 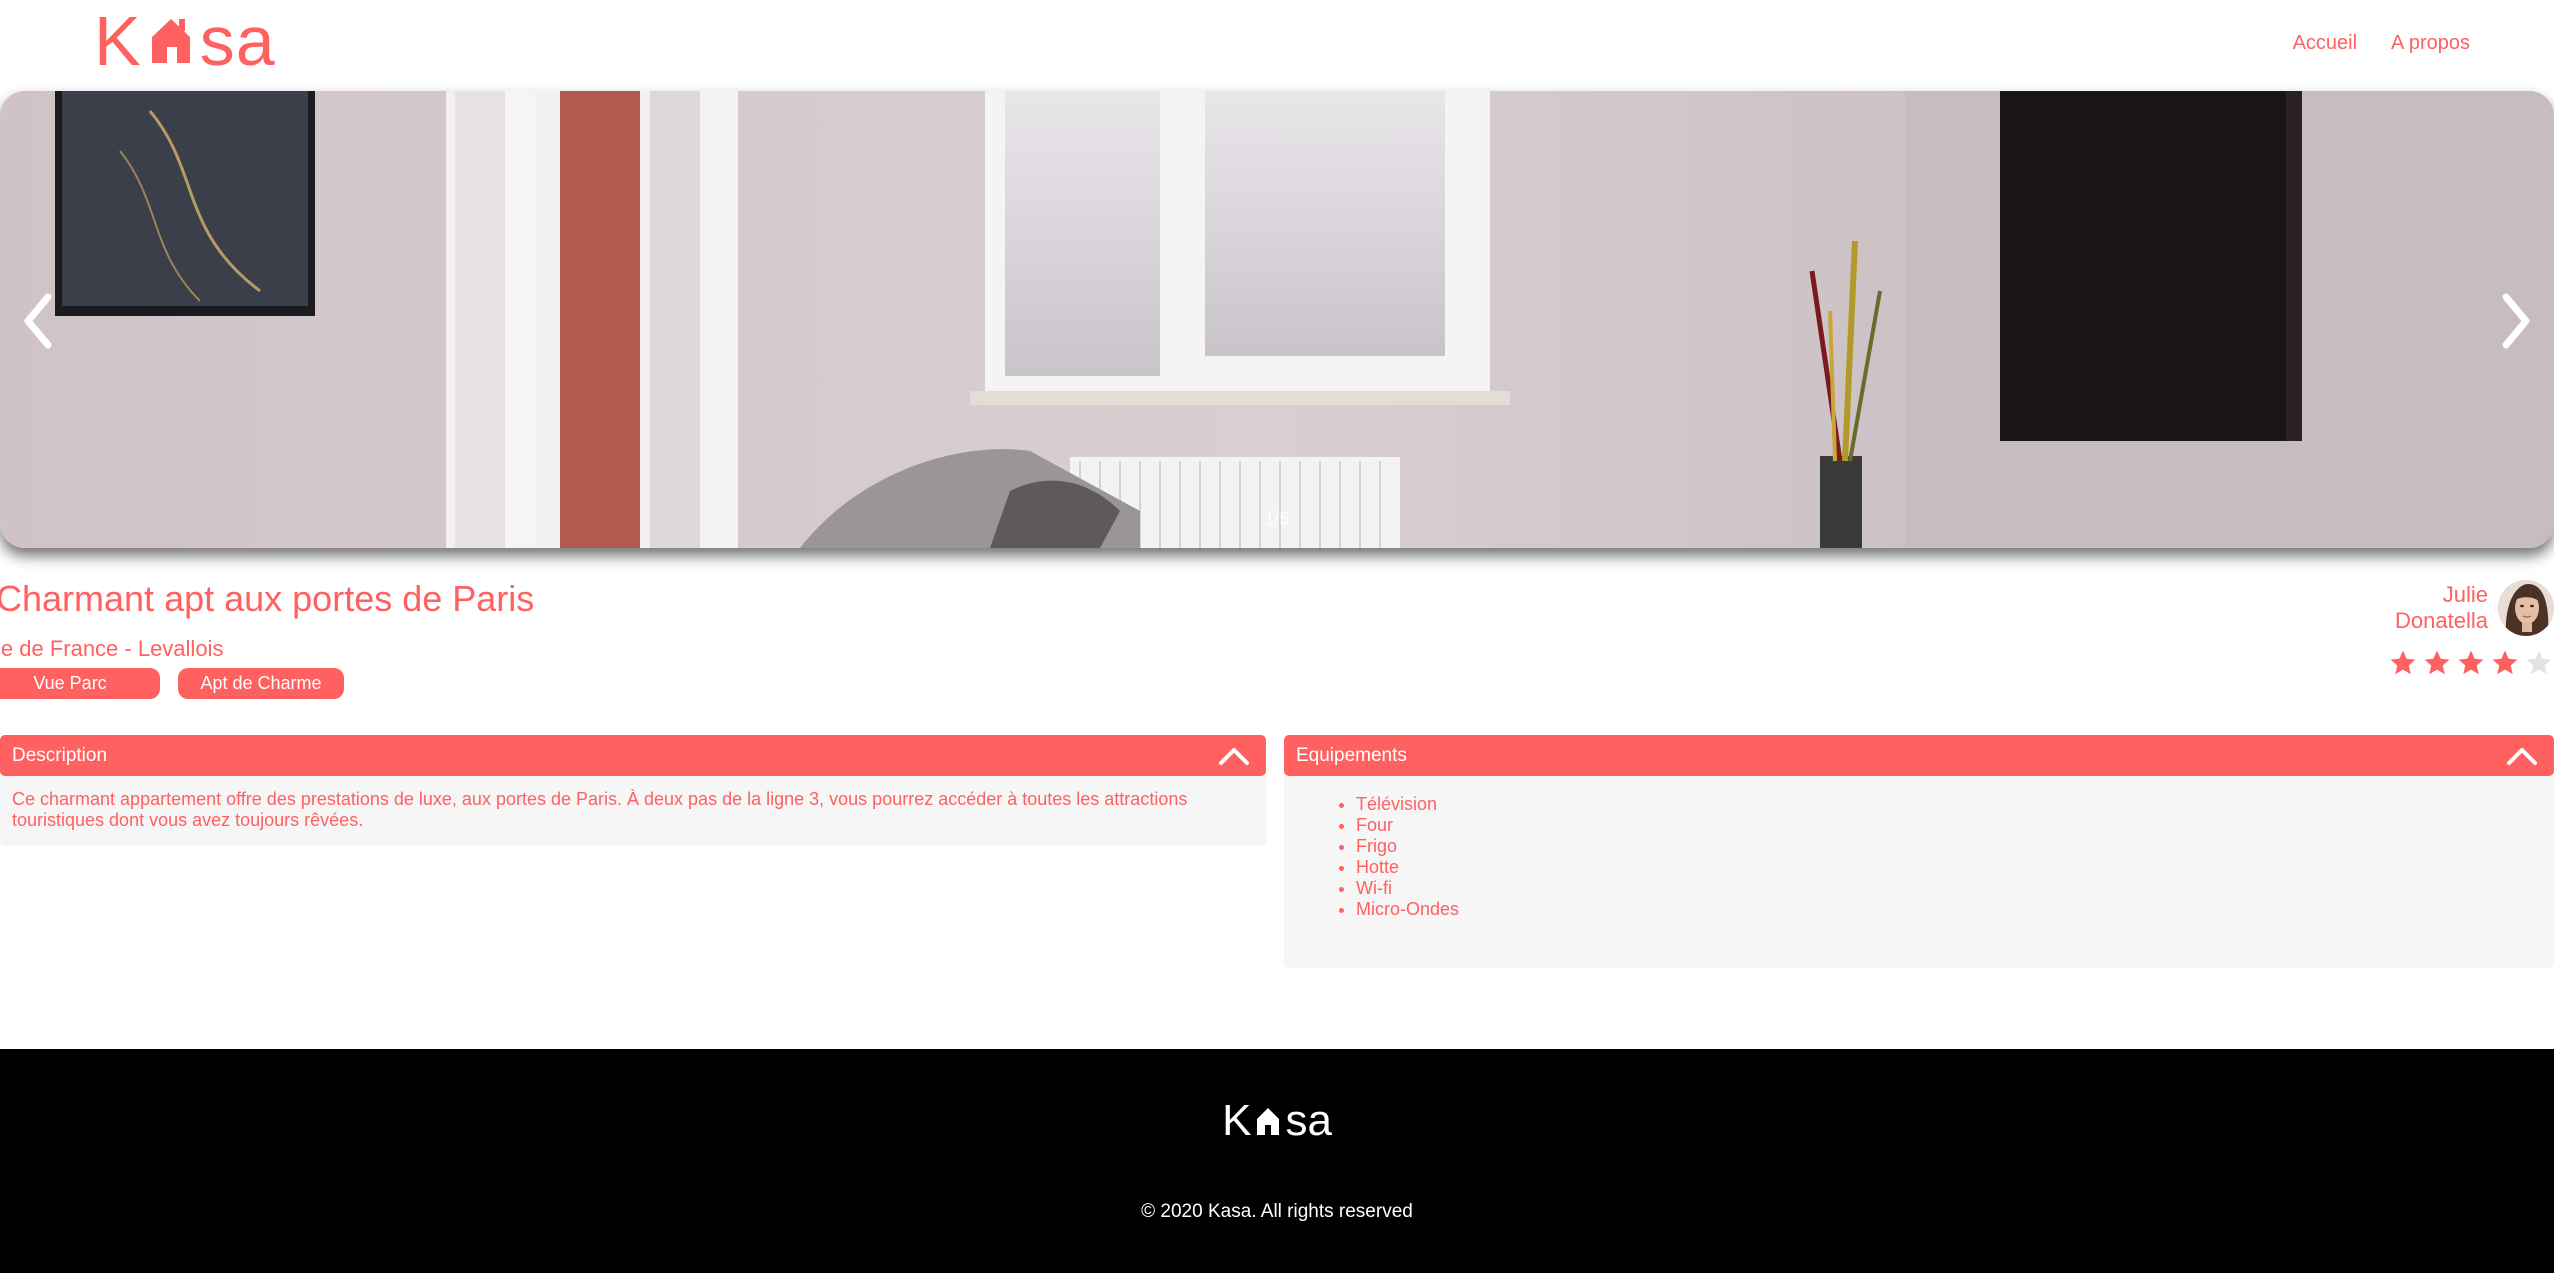 What do you see at coordinates (2441, 620) in the screenshot?
I see `host-last-name: Donatella` at bounding box center [2441, 620].